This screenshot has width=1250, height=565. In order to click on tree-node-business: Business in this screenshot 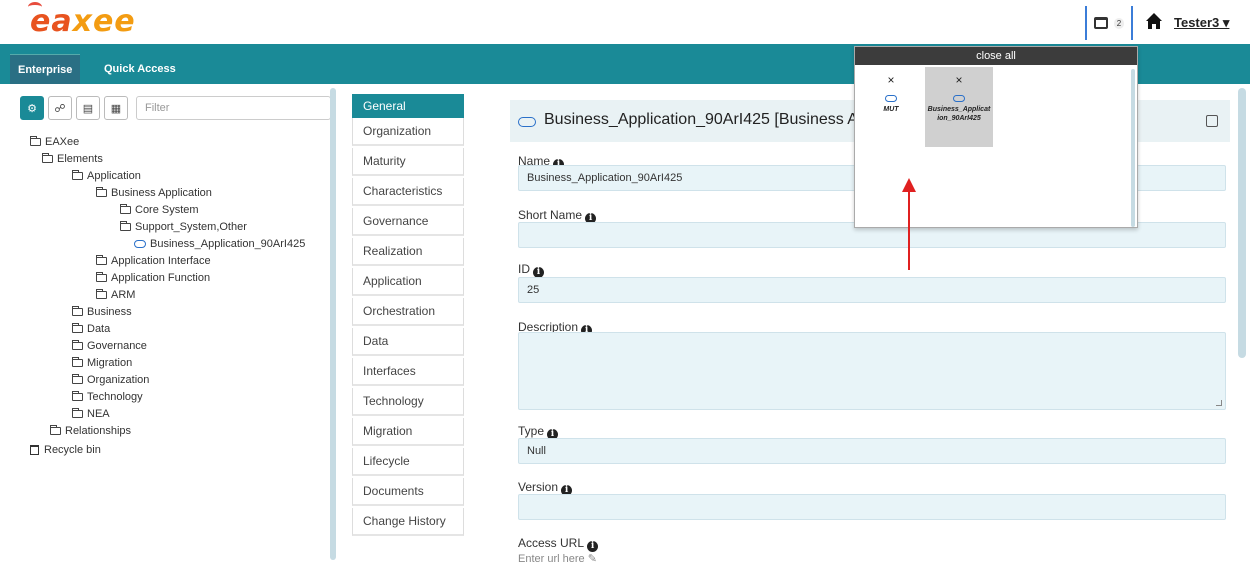, I will do `click(102, 312)`.